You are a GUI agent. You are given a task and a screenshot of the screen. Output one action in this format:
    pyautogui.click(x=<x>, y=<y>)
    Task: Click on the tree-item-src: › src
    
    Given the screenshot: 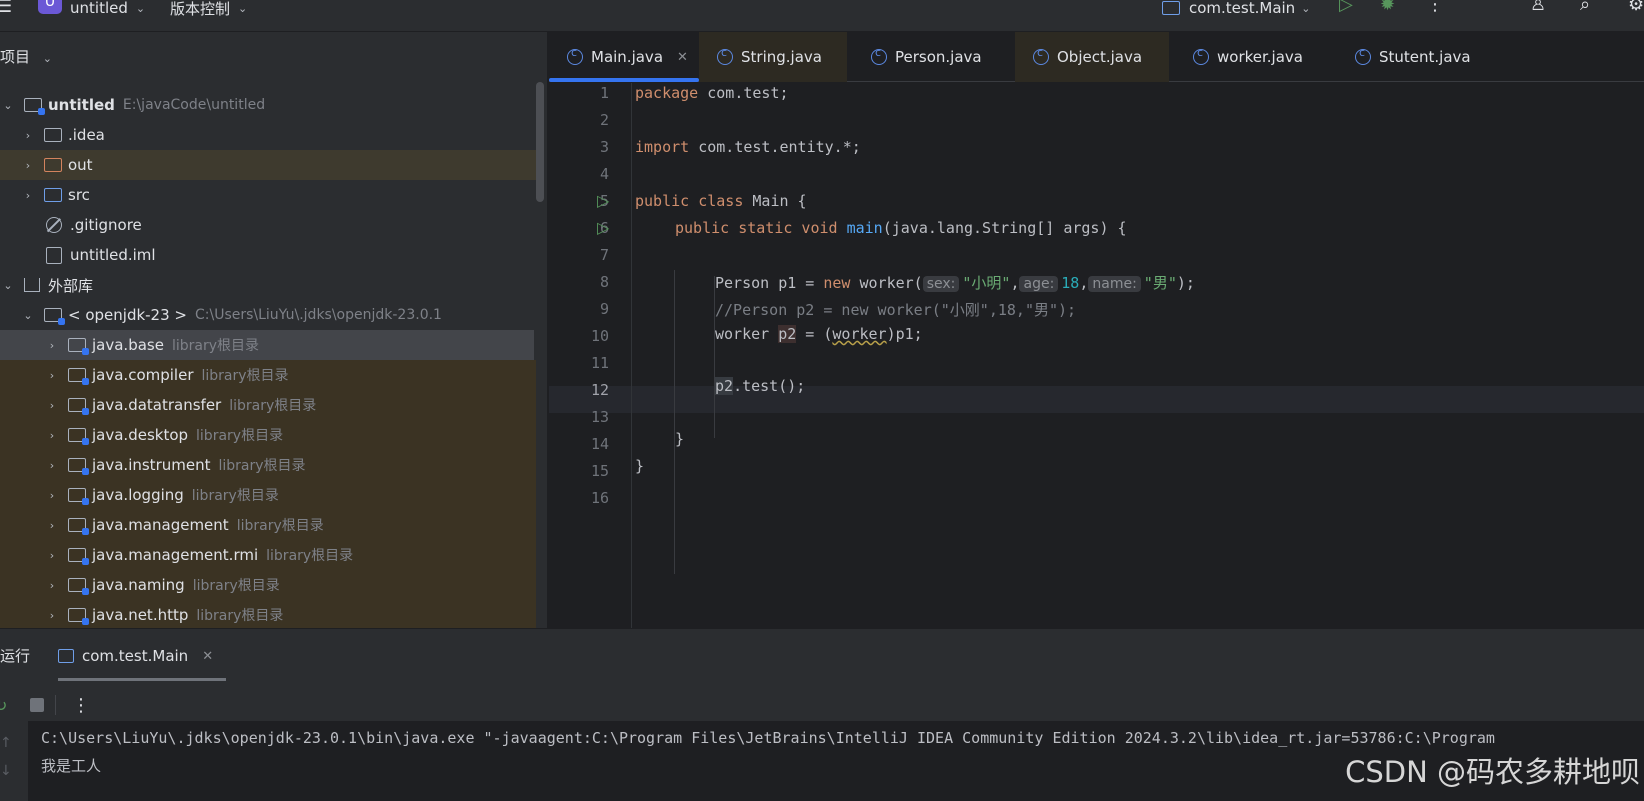 What is the action you would take?
    pyautogui.click(x=268, y=195)
    